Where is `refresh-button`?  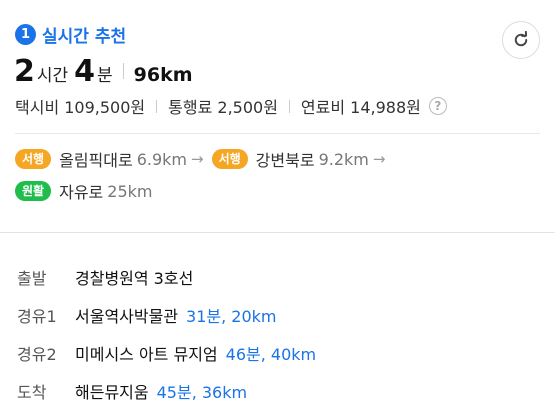
refresh-button is located at coordinates (521, 40).